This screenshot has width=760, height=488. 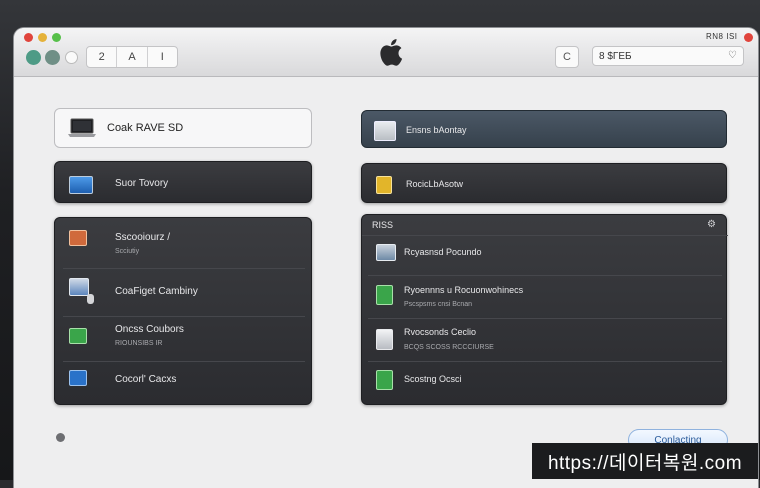 I want to click on nav-button-2: A, so click(x=132, y=57).